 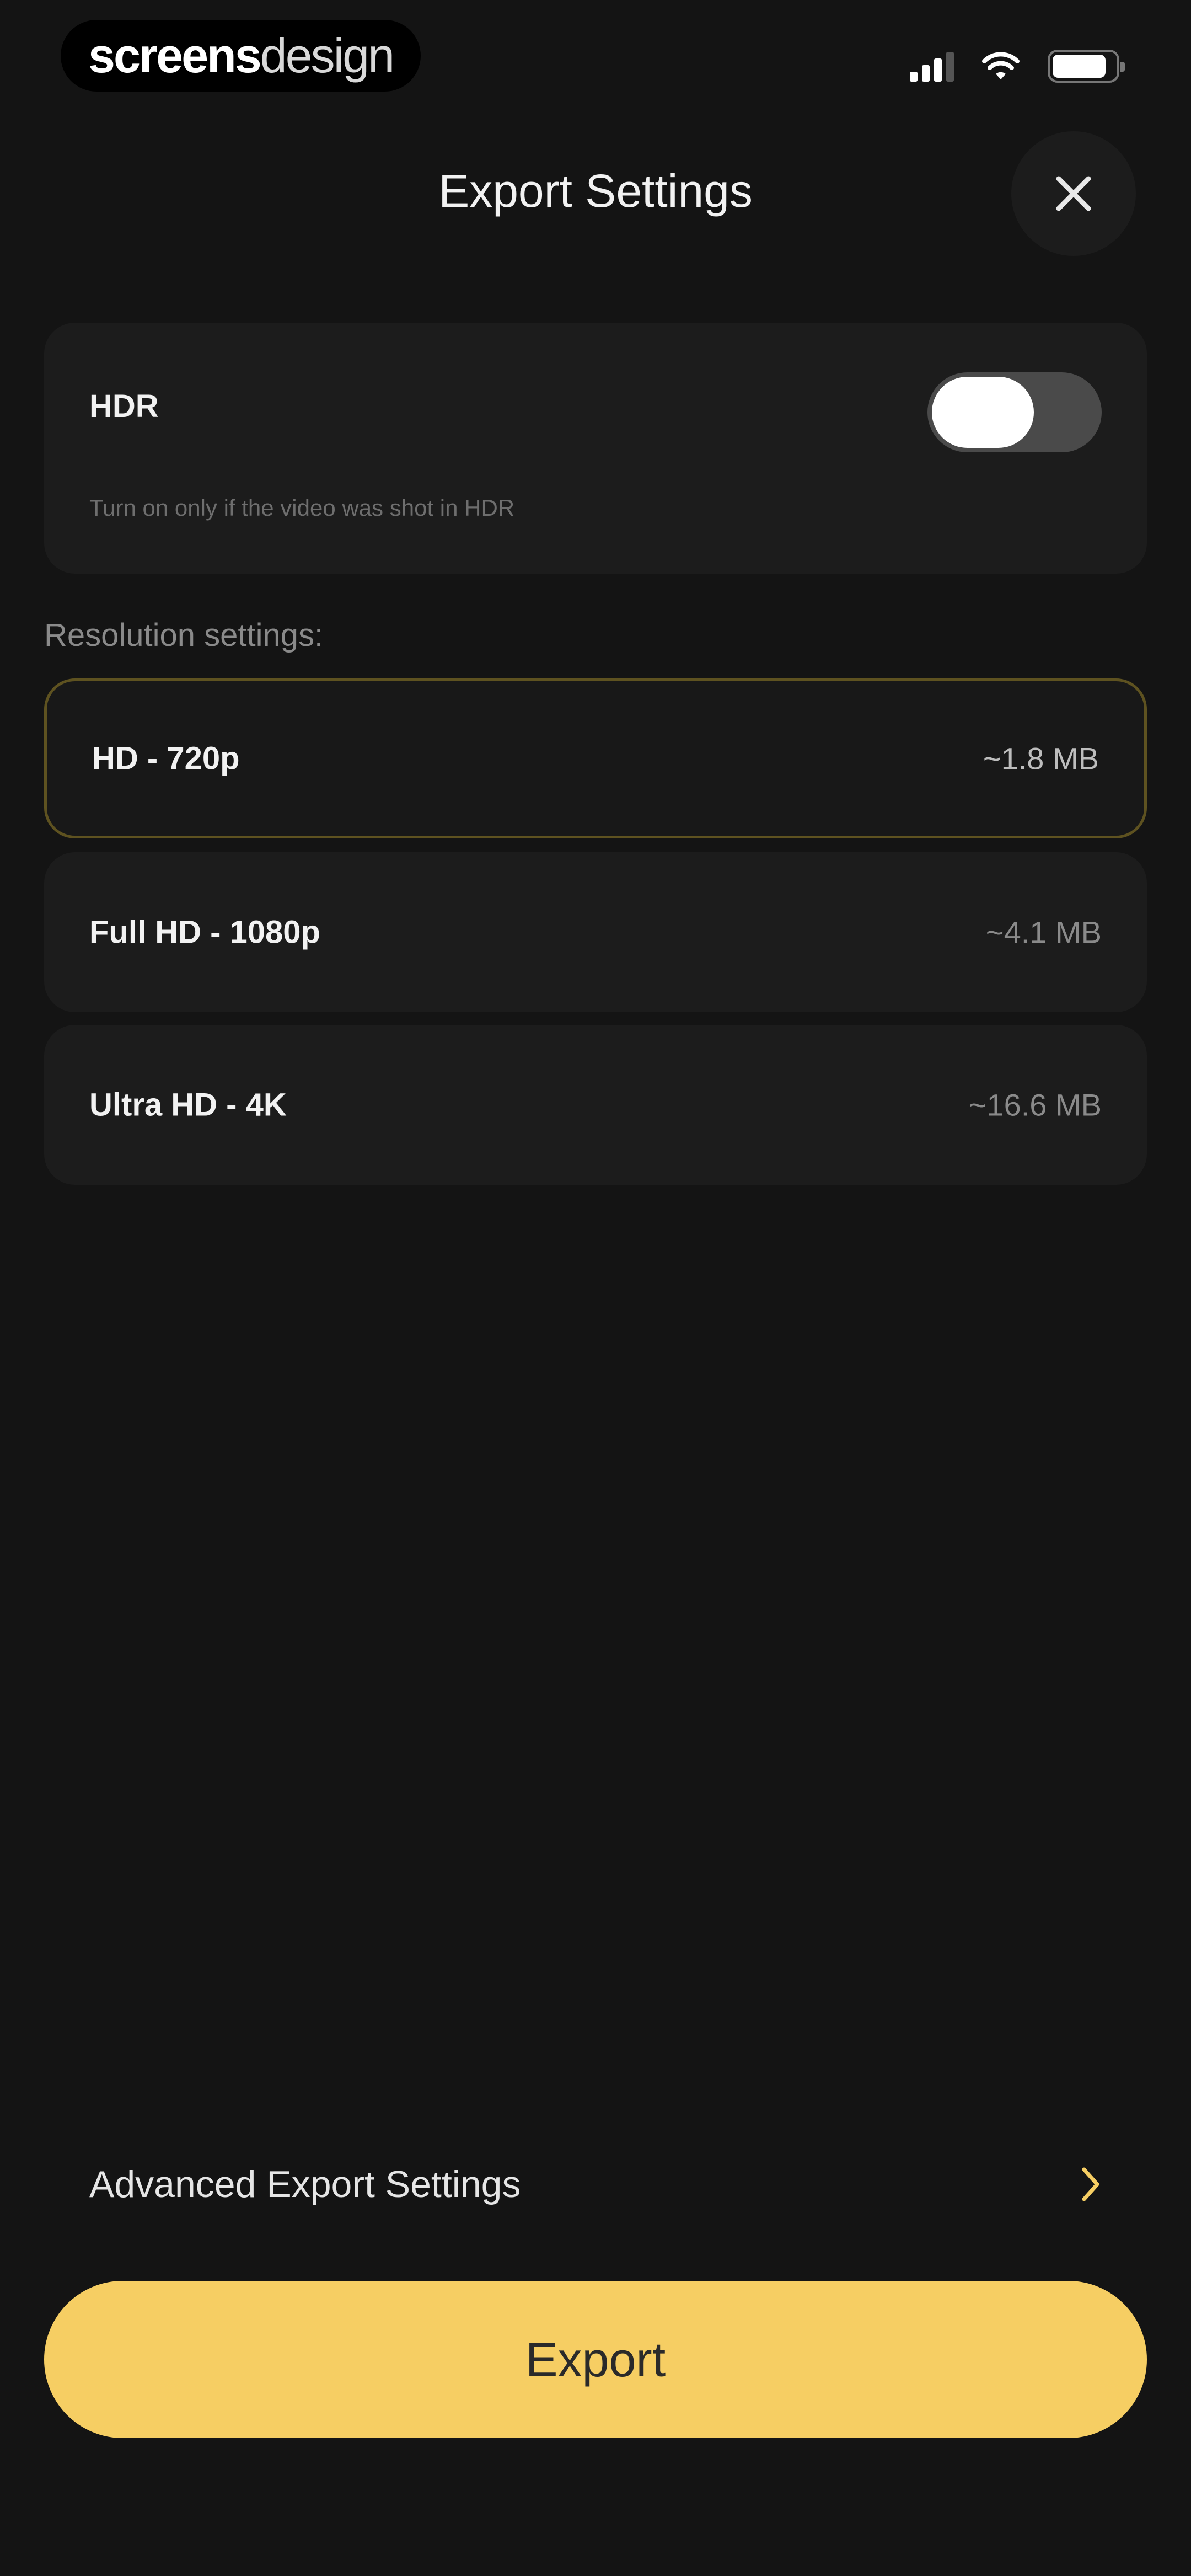 What do you see at coordinates (595, 932) in the screenshot?
I see `resolution-option-full-hd-1080p: Full HD - 1080p ~4.1 MB` at bounding box center [595, 932].